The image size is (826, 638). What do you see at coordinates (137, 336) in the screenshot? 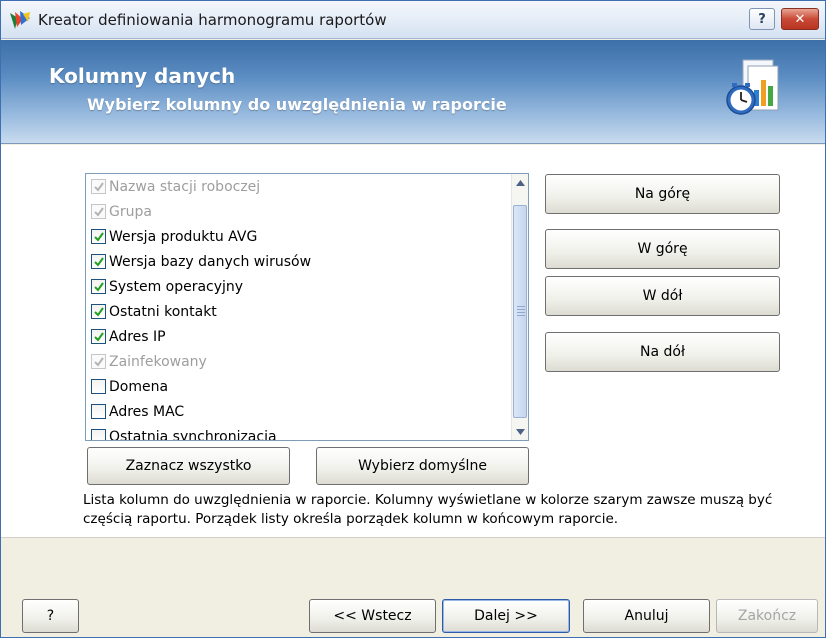
I see `list-item-label: Adres IP` at bounding box center [137, 336].